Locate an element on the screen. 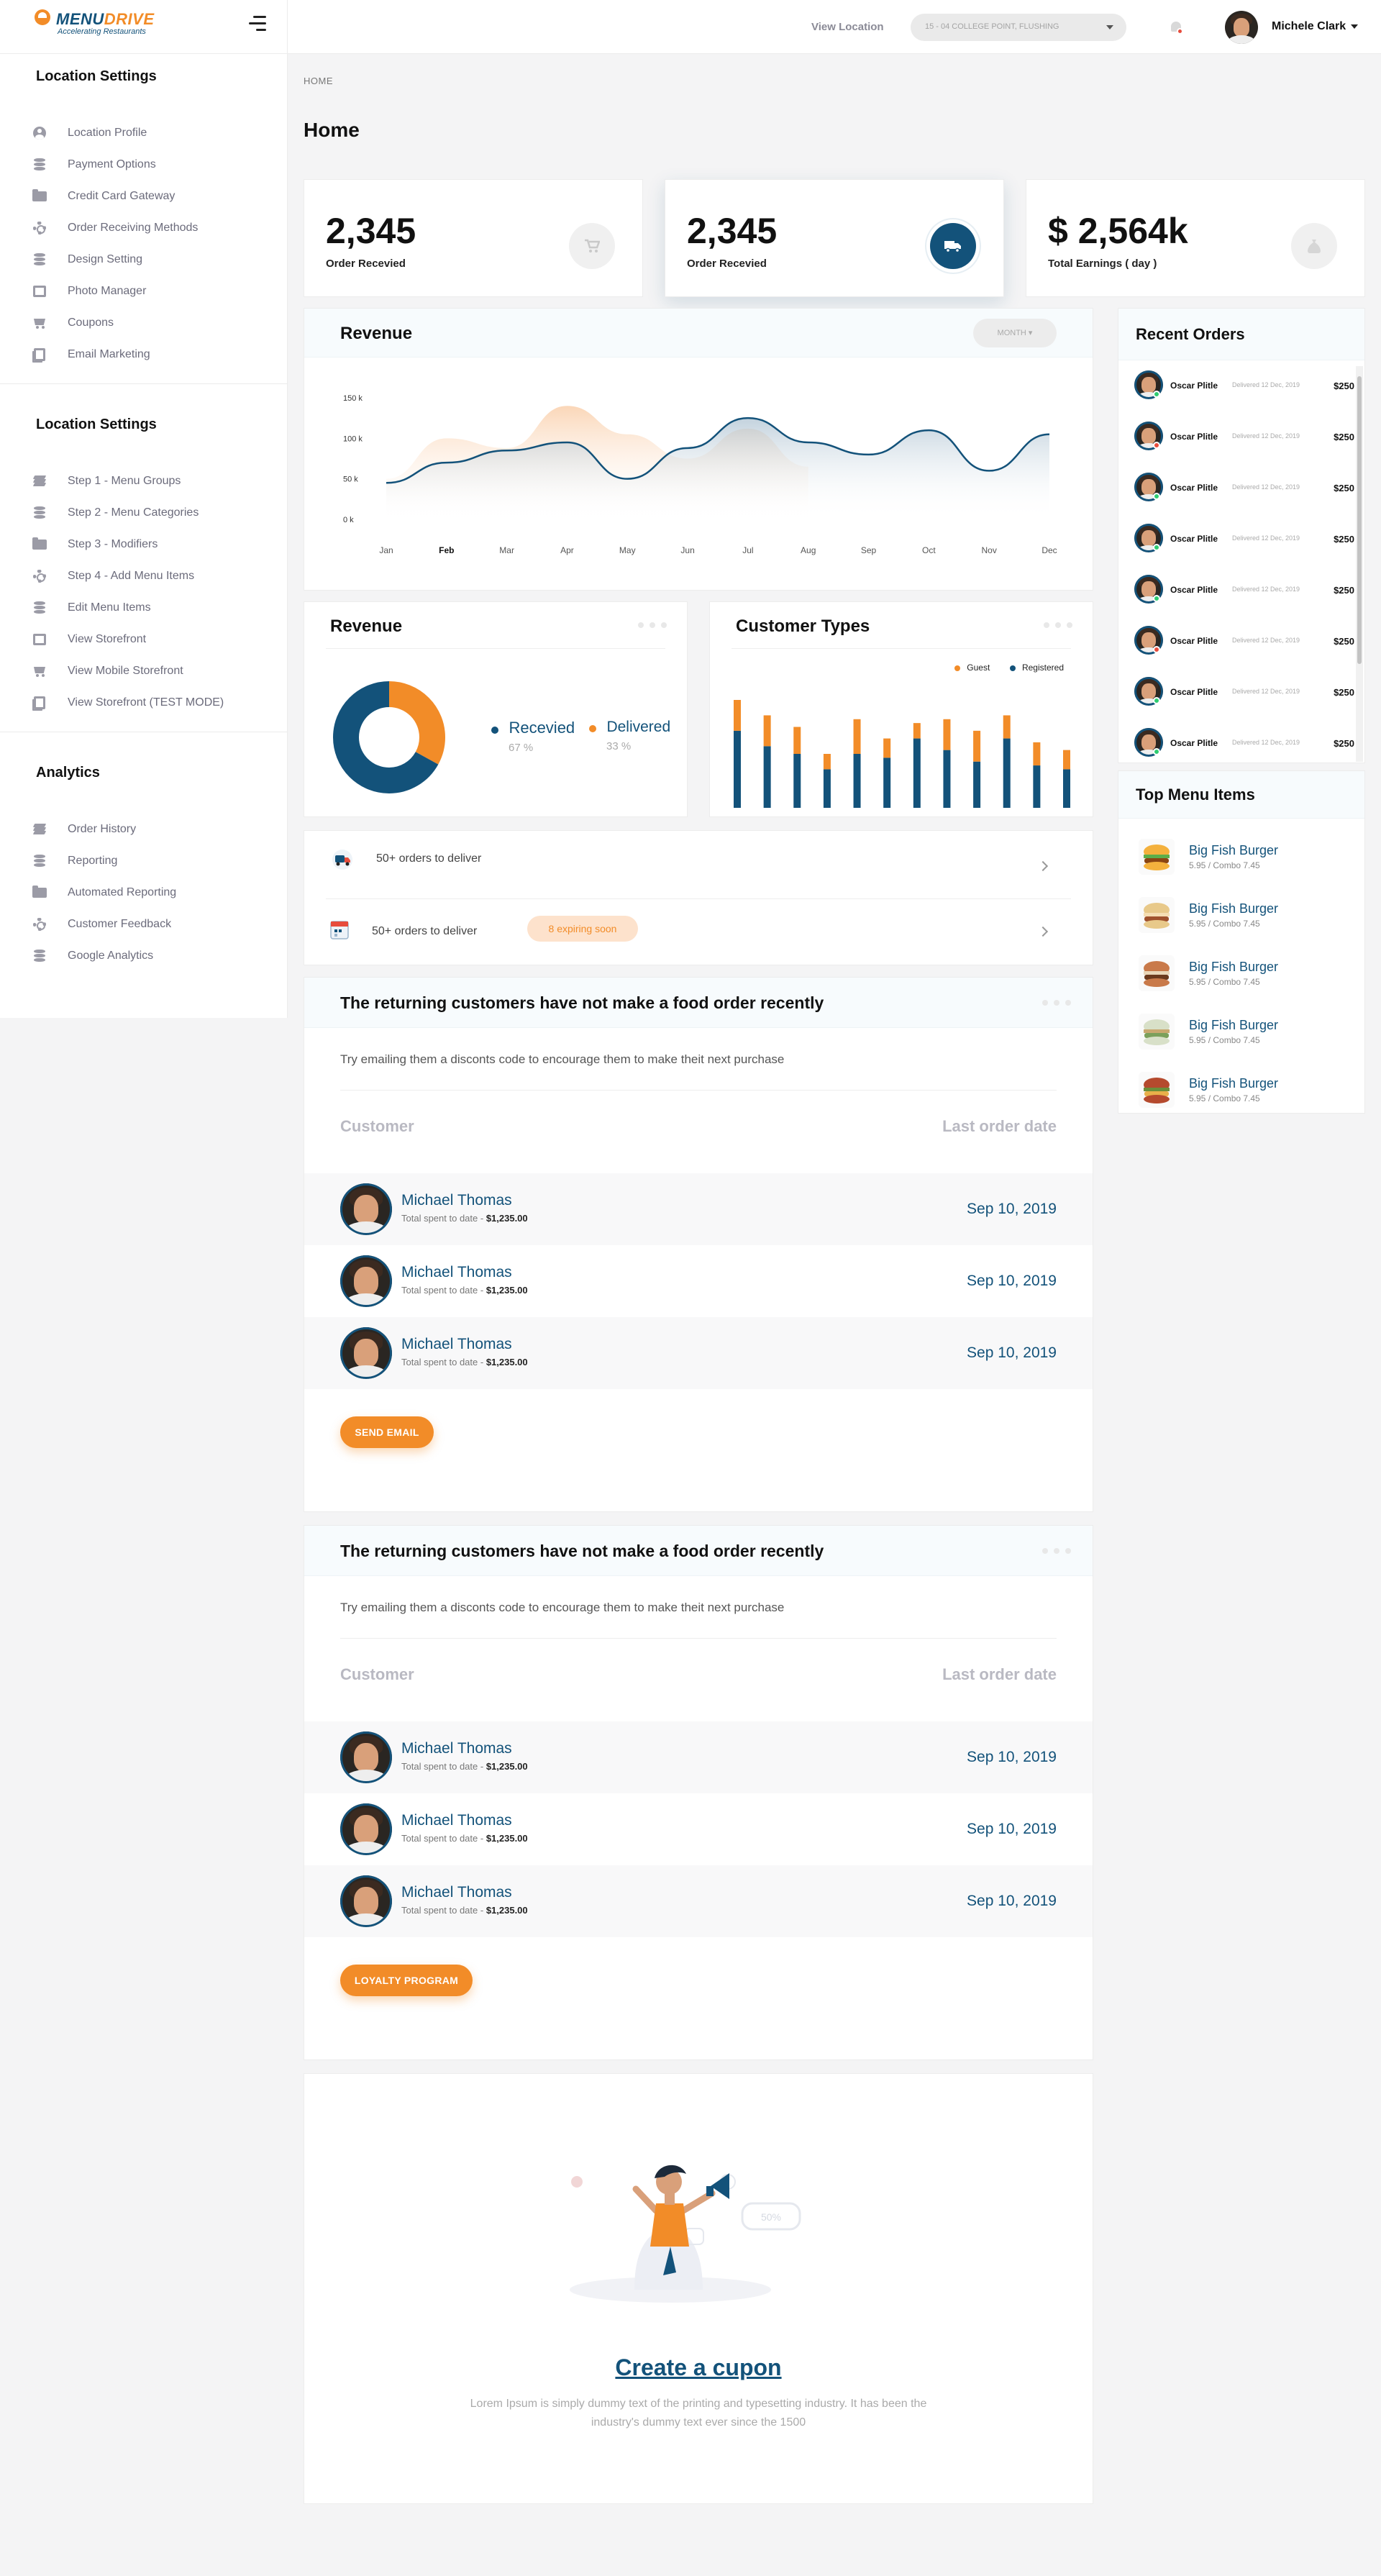 This screenshot has width=1381, height=2576. sidebar-item-label: Google Analytics is located at coordinates (111, 956).